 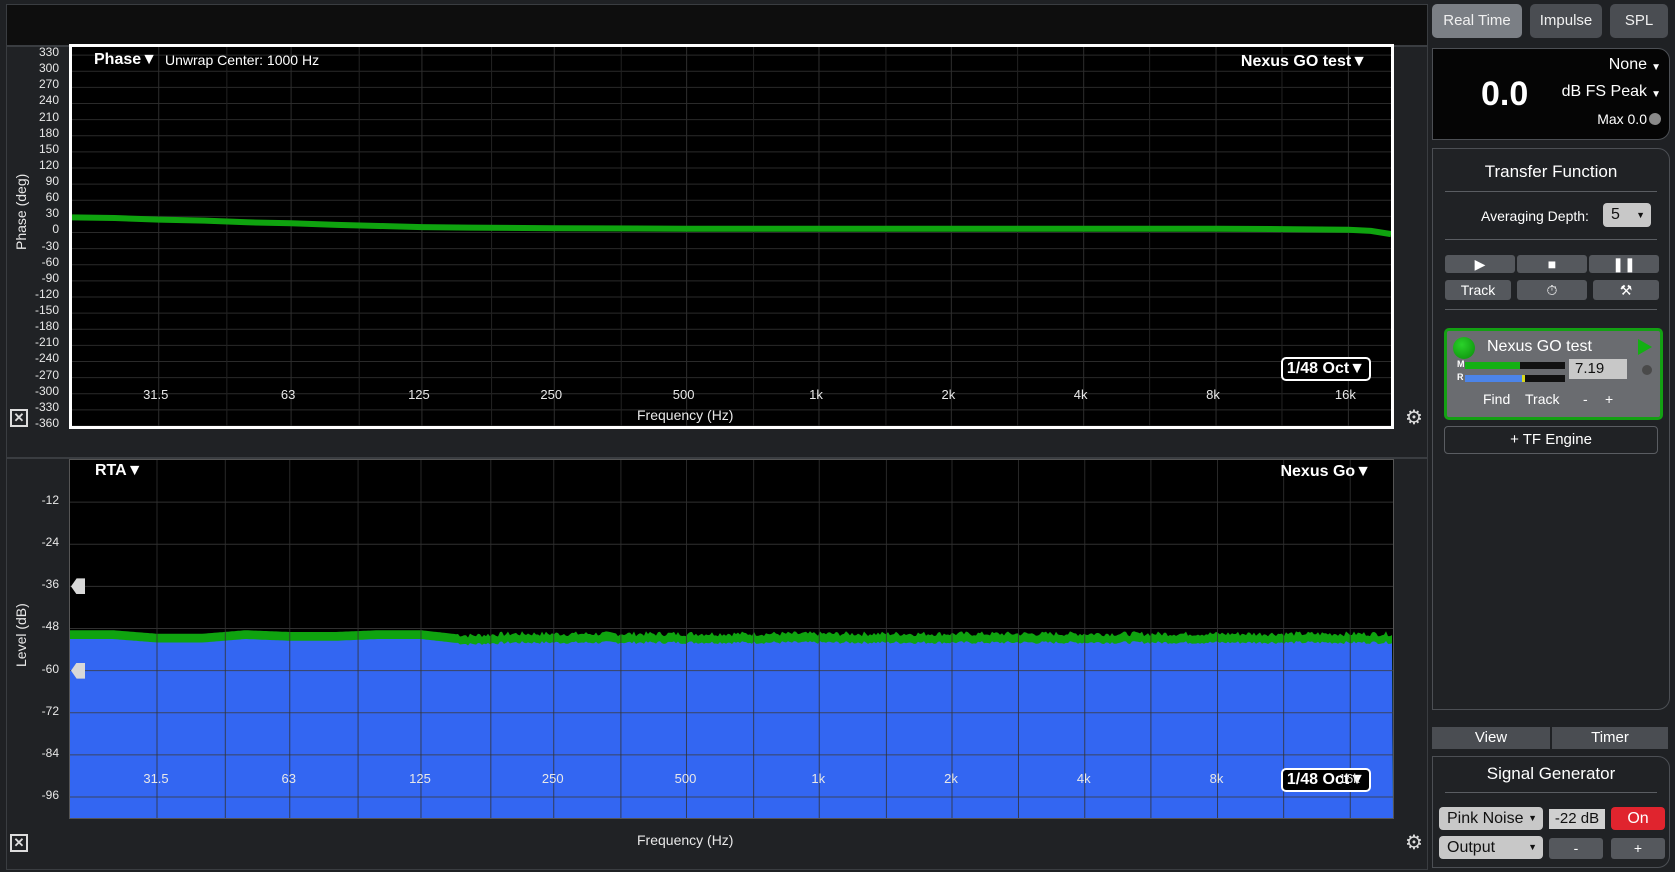 I want to click on weighting-selector: None, so click(x=1628, y=65).